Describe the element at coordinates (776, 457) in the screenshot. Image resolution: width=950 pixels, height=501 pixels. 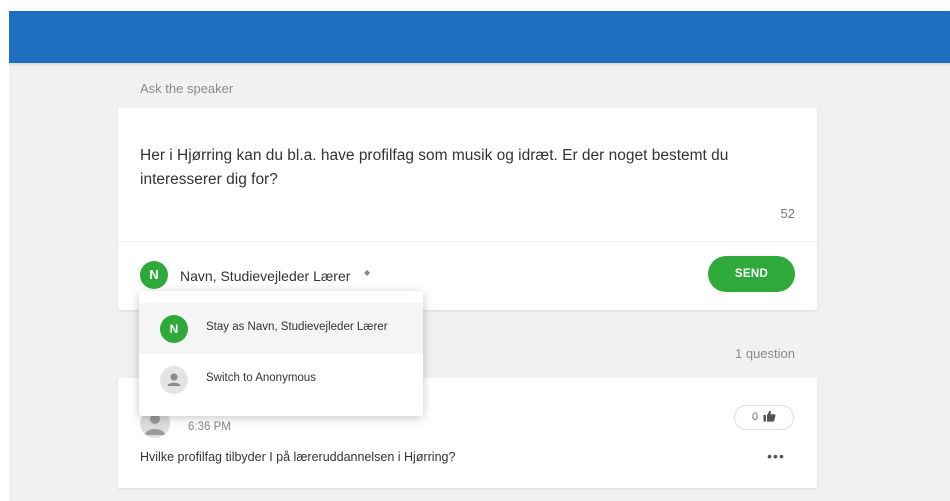
I see `more-options-icon: •••` at that location.